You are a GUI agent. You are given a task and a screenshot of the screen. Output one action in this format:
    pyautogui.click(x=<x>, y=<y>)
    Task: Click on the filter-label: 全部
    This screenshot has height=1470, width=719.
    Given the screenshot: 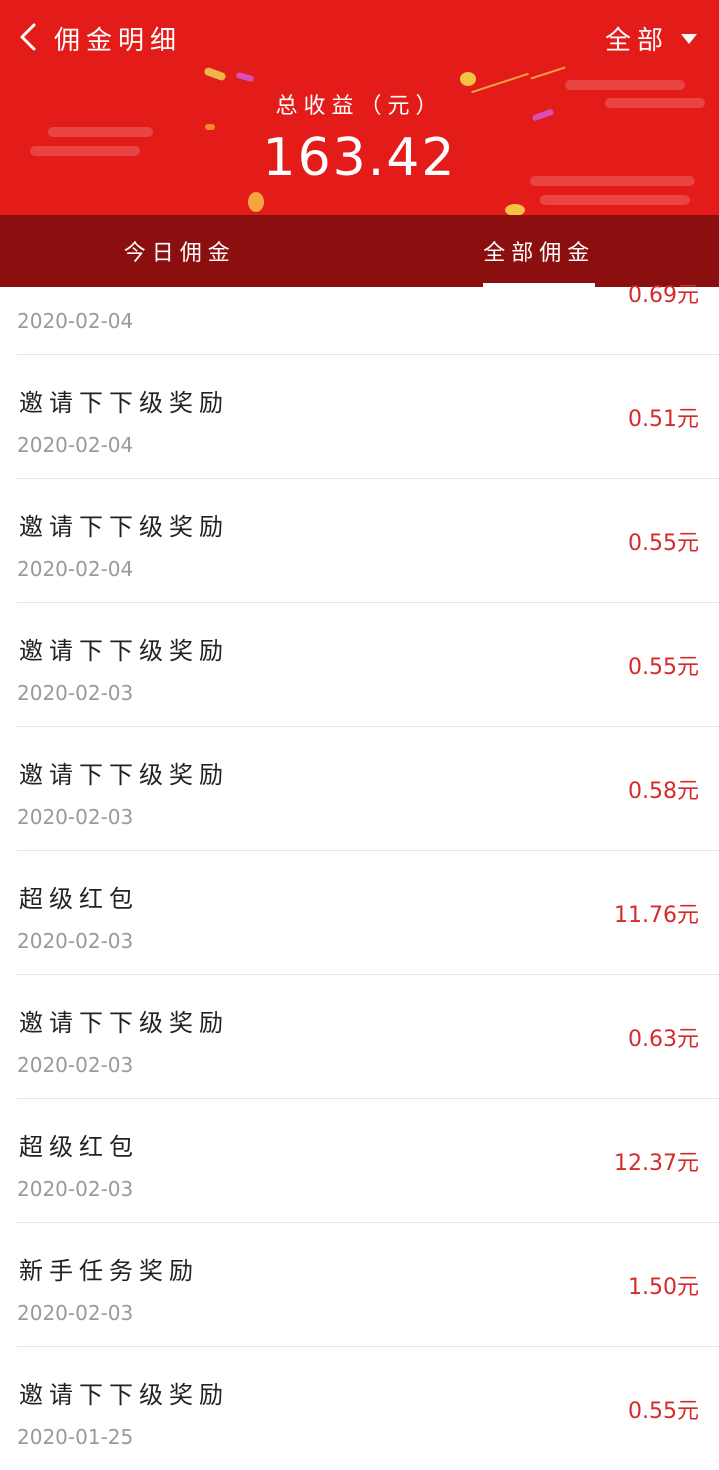 What is the action you would take?
    pyautogui.click(x=636, y=41)
    